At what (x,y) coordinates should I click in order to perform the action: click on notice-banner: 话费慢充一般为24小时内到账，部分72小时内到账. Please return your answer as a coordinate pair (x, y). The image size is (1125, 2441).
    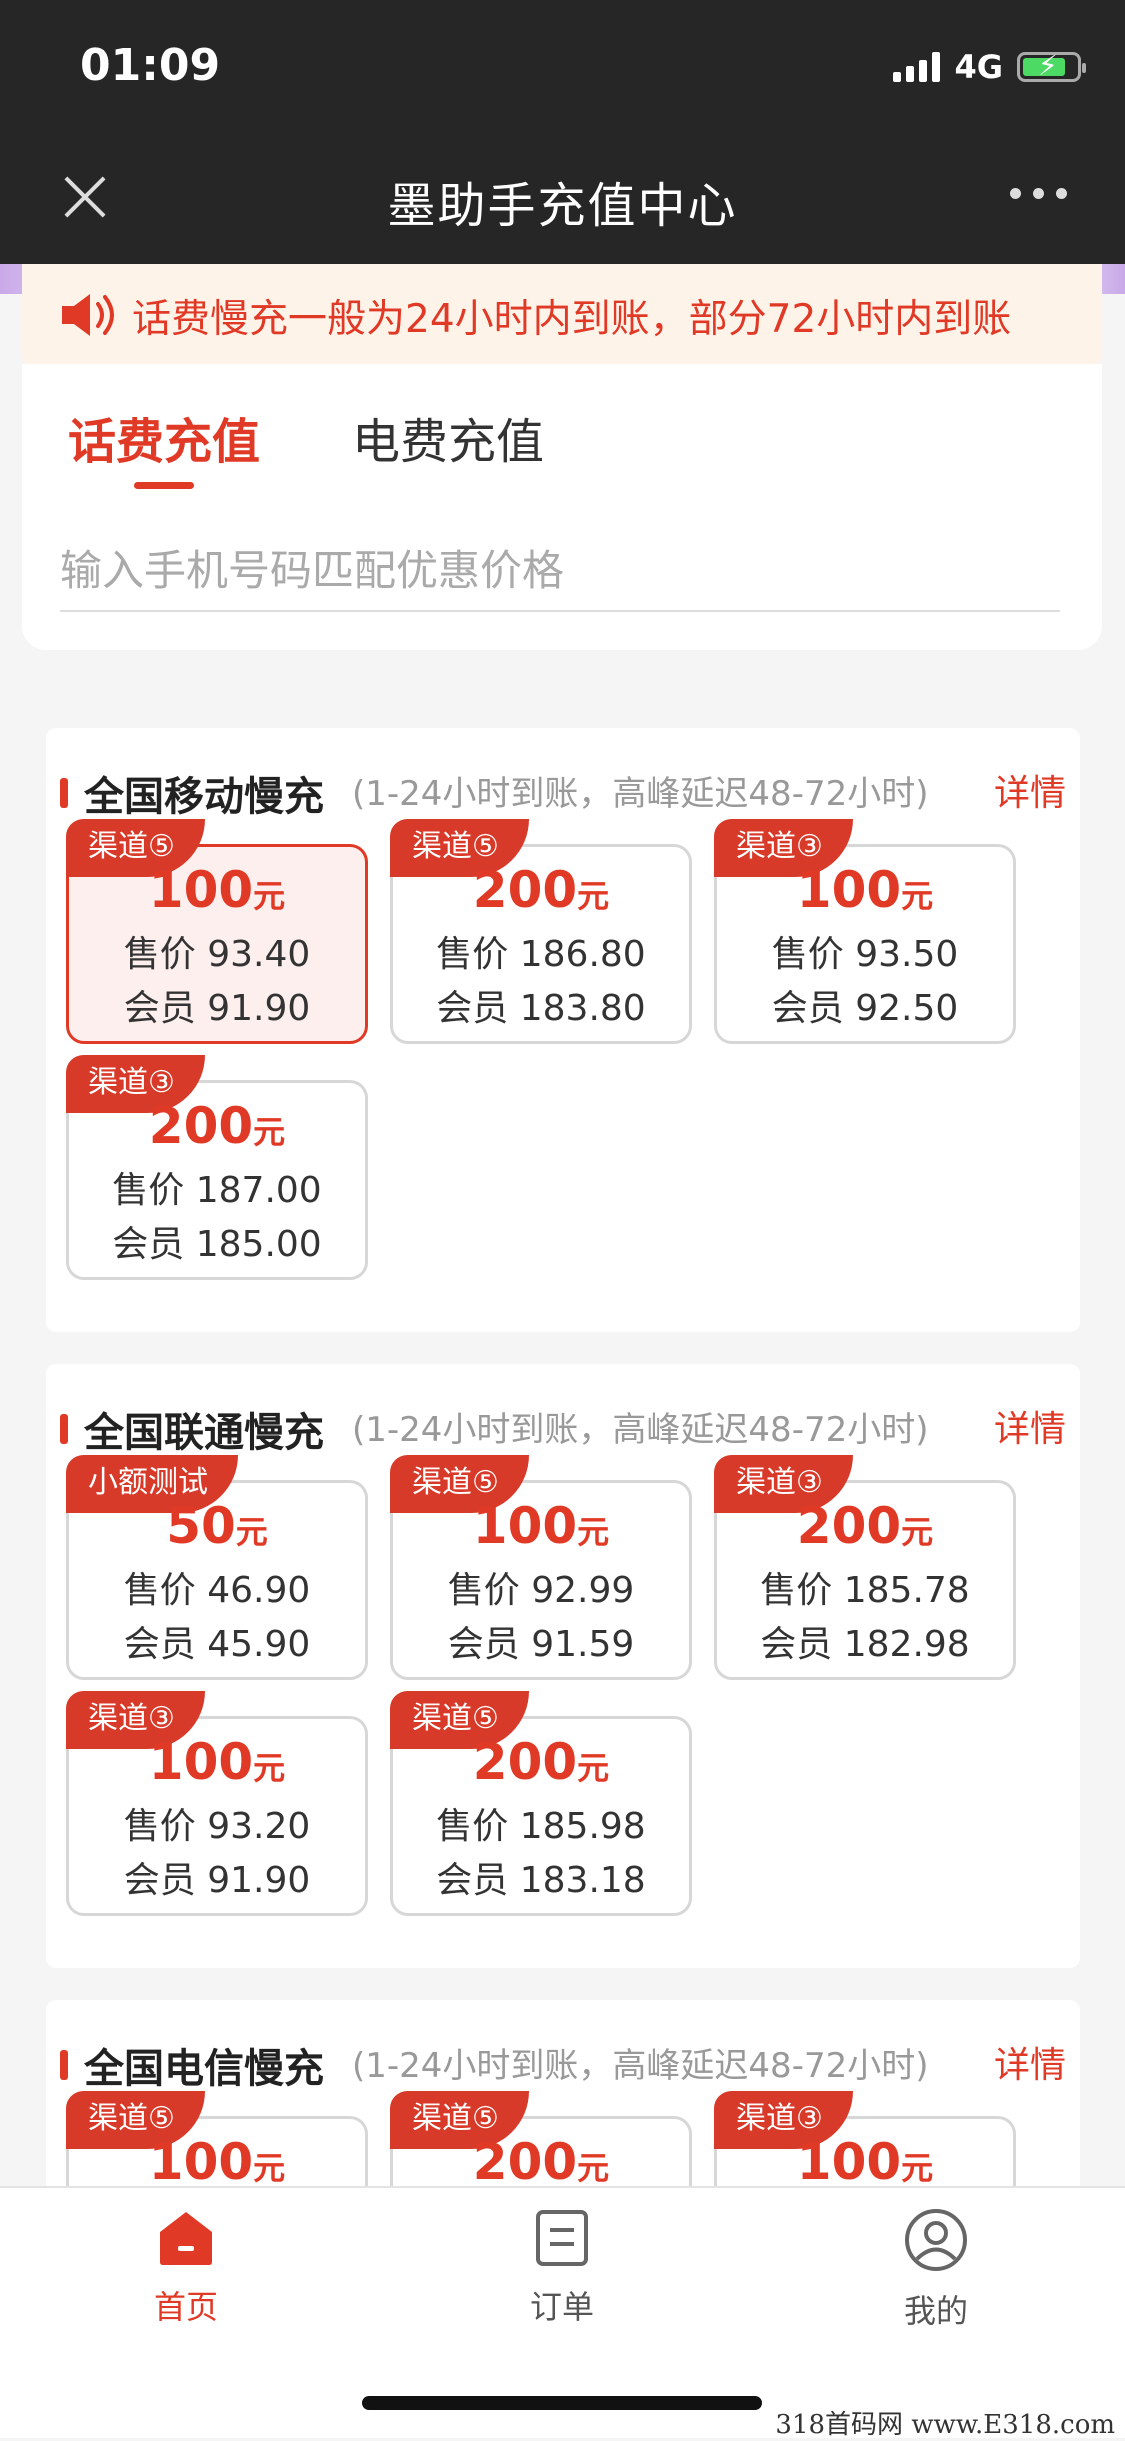
    Looking at the image, I should click on (562, 314).